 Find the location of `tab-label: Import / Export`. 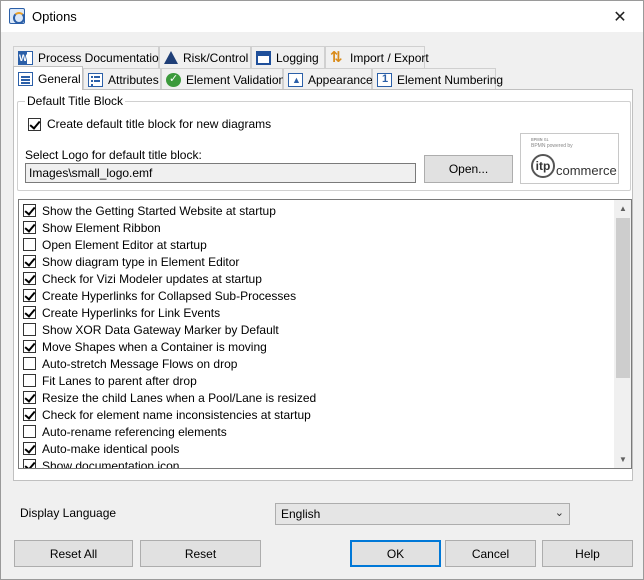

tab-label: Import / Export is located at coordinates (389, 57).